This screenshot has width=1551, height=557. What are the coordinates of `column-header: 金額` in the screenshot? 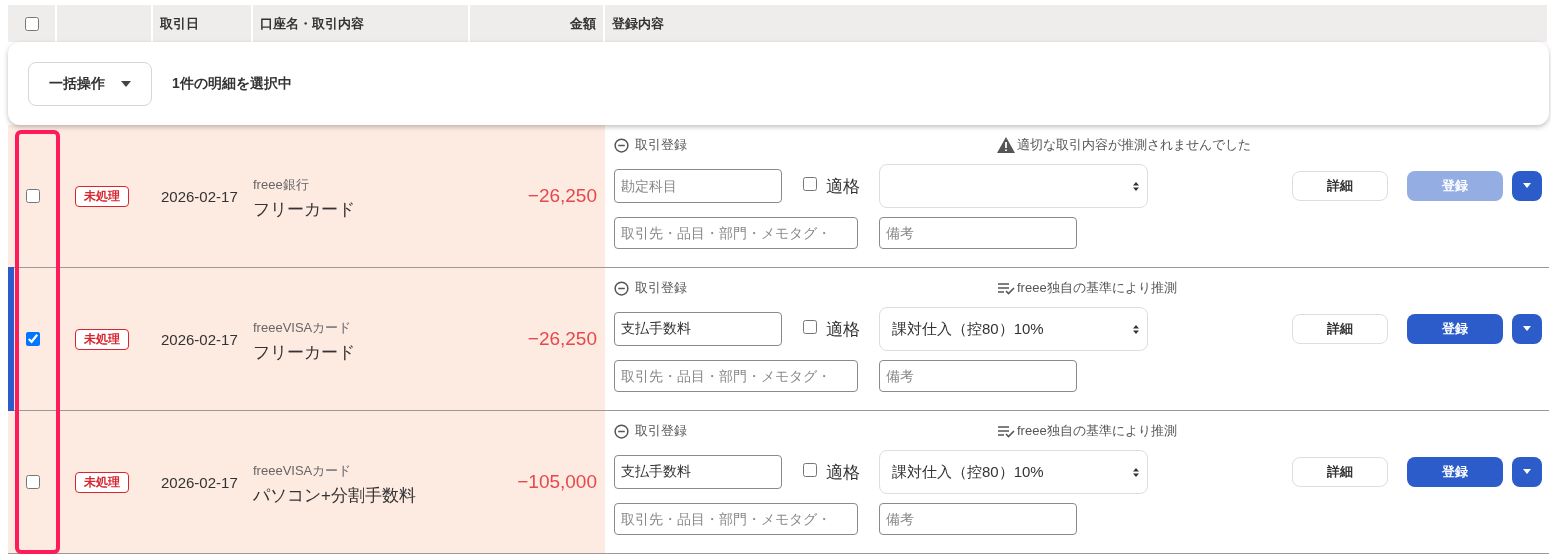 It's located at (583, 23).